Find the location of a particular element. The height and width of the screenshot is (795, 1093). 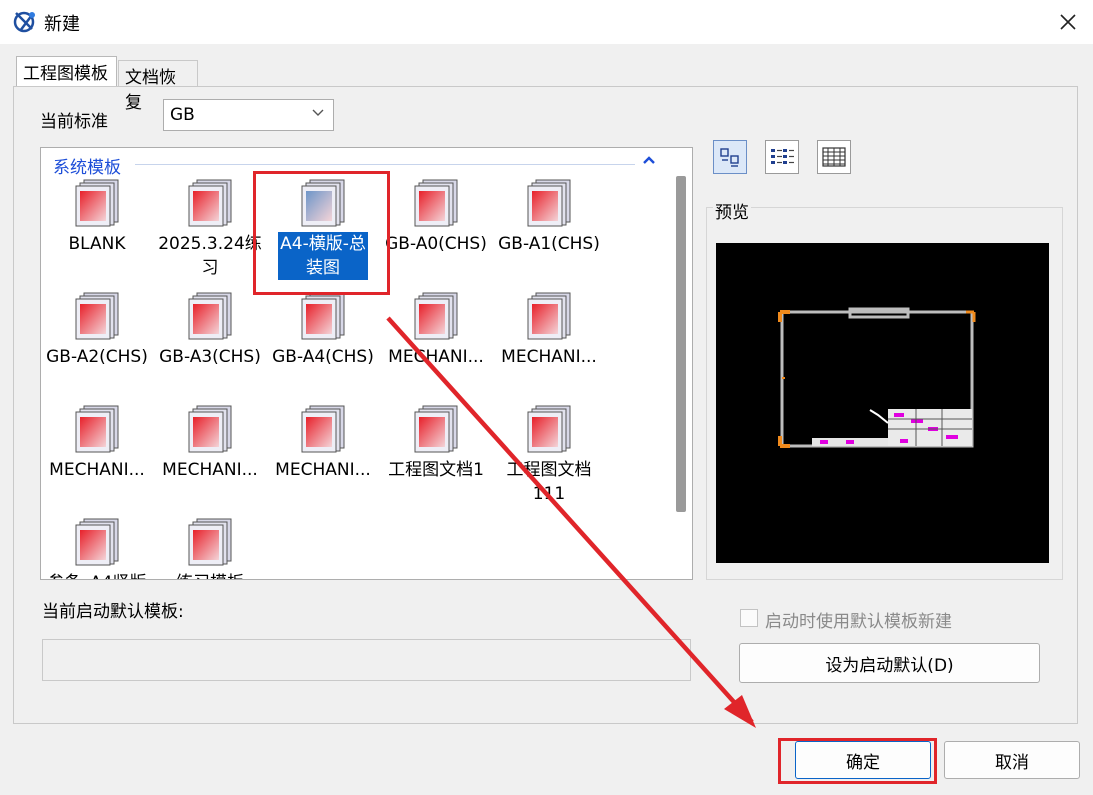

highlight-ok-button is located at coordinates (857, 761).